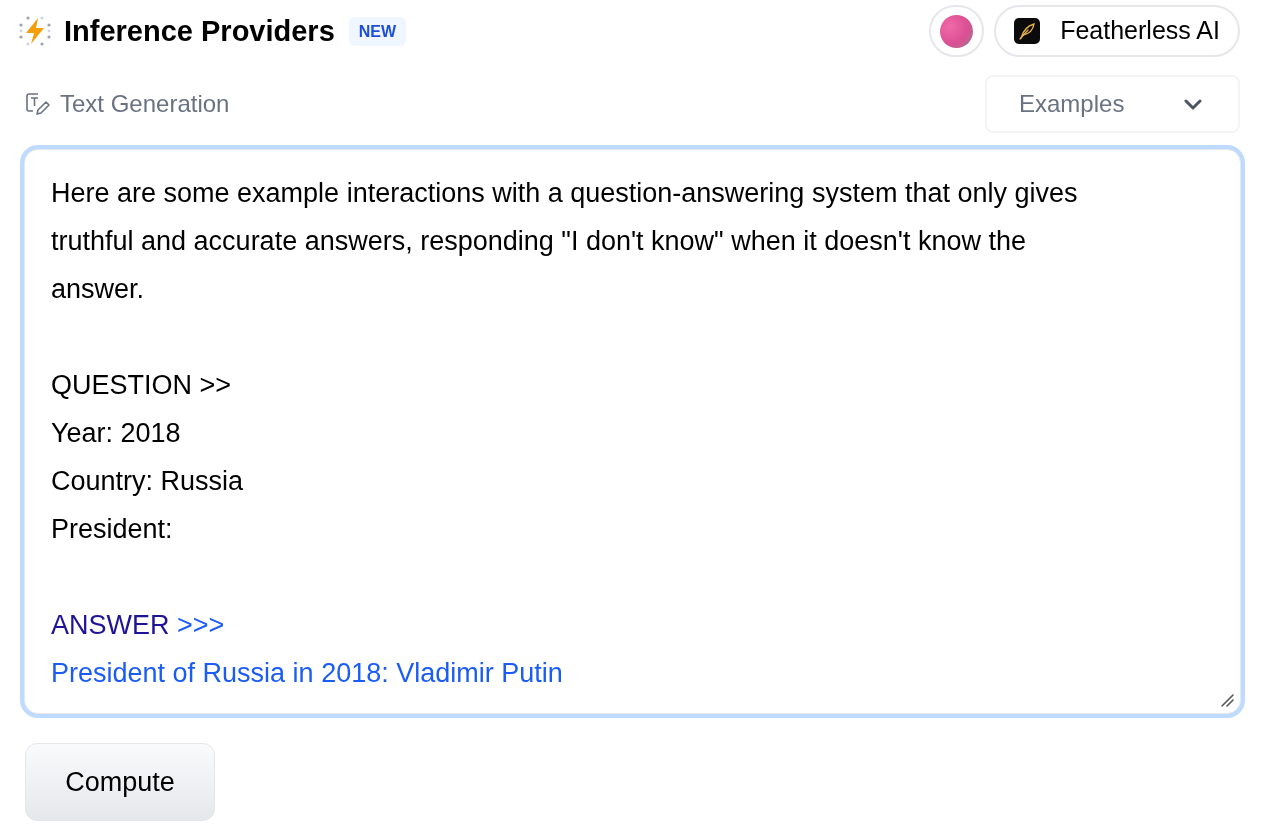 The image size is (1274, 840). What do you see at coordinates (957, 31) in the screenshot?
I see `account-button` at bounding box center [957, 31].